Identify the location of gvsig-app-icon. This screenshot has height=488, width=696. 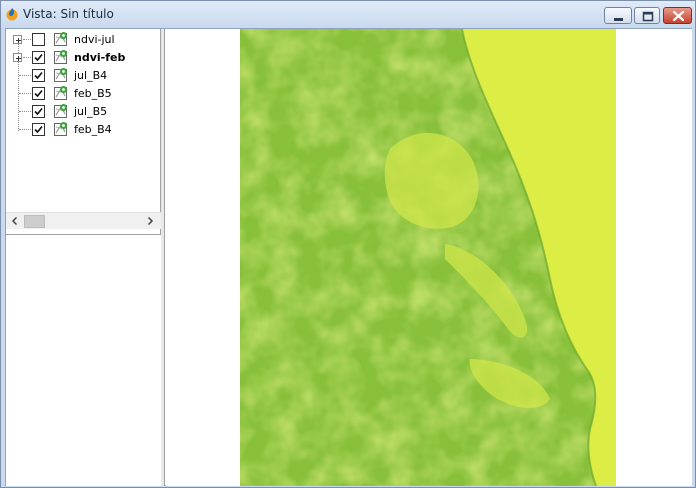
(12, 14).